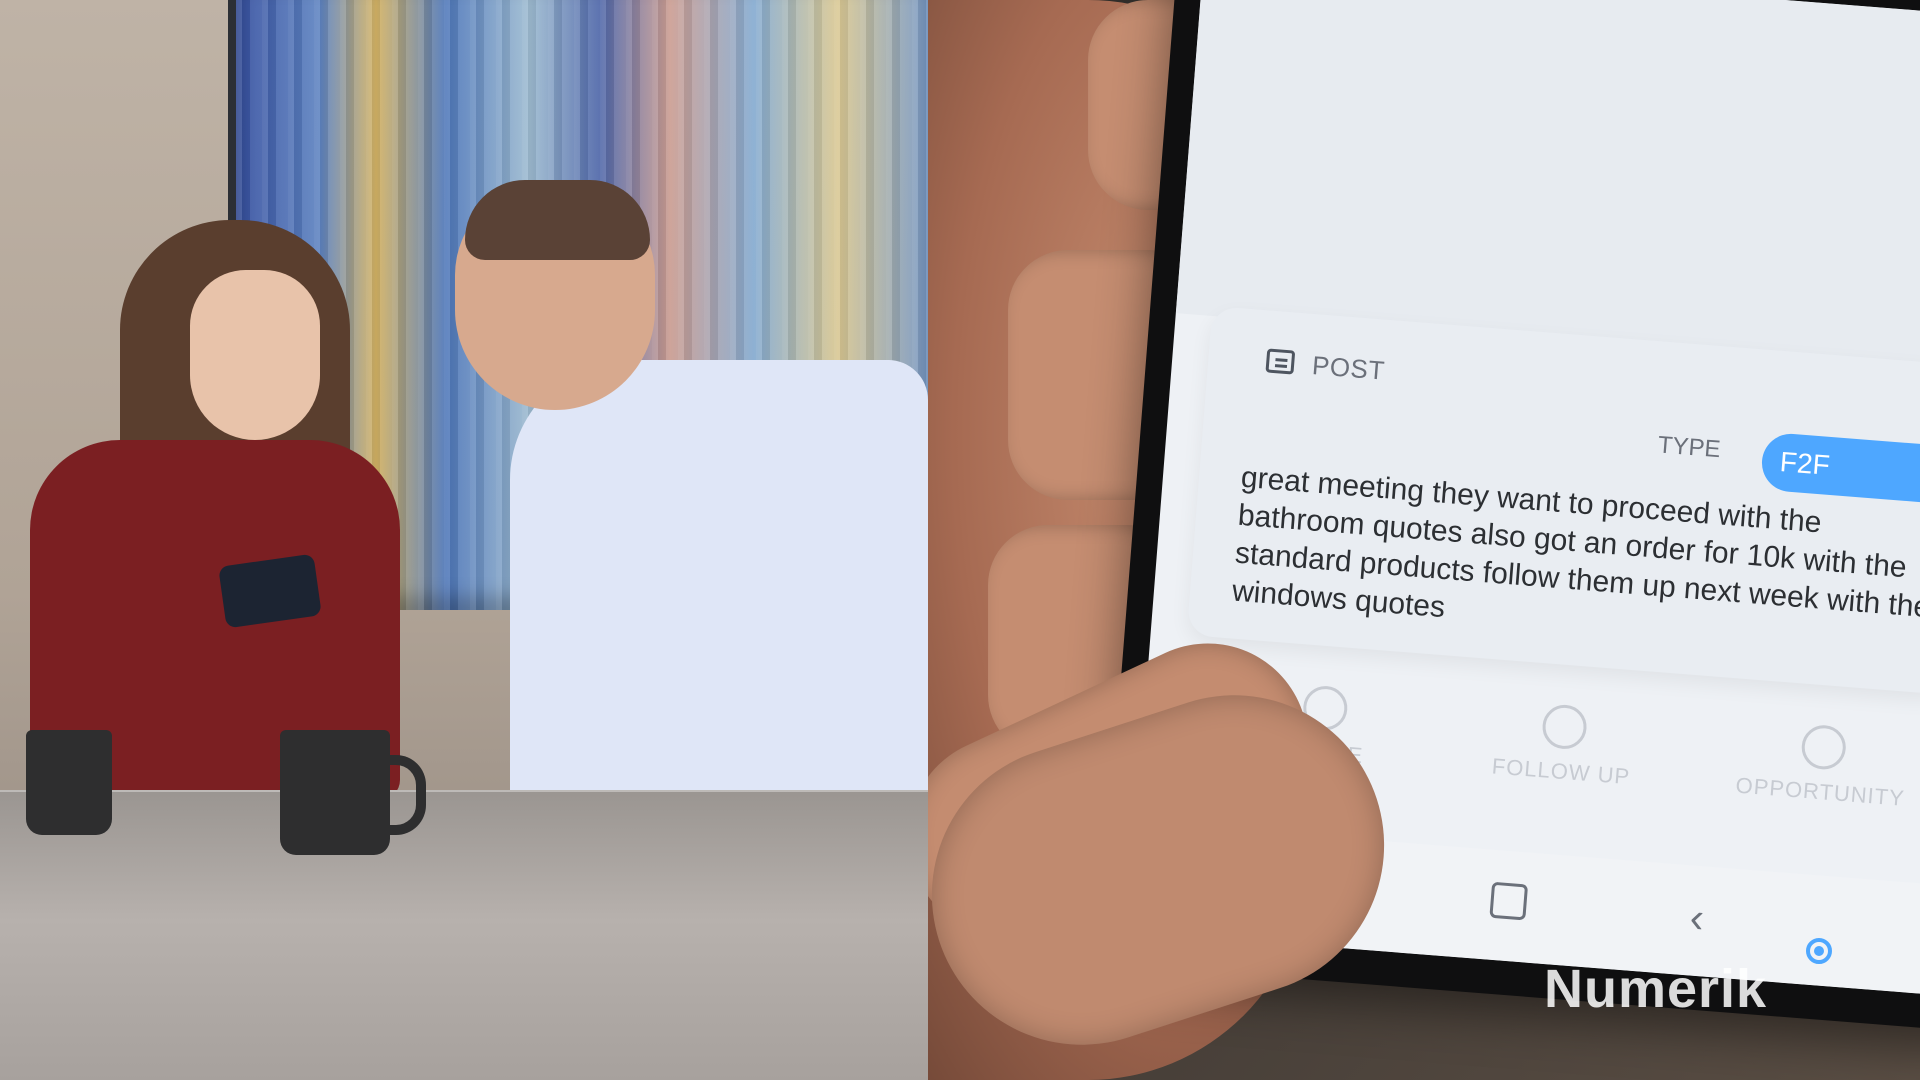 This screenshot has height=1080, width=1920. Describe the element at coordinates (255, 355) in the screenshot. I see `woman-face` at that location.